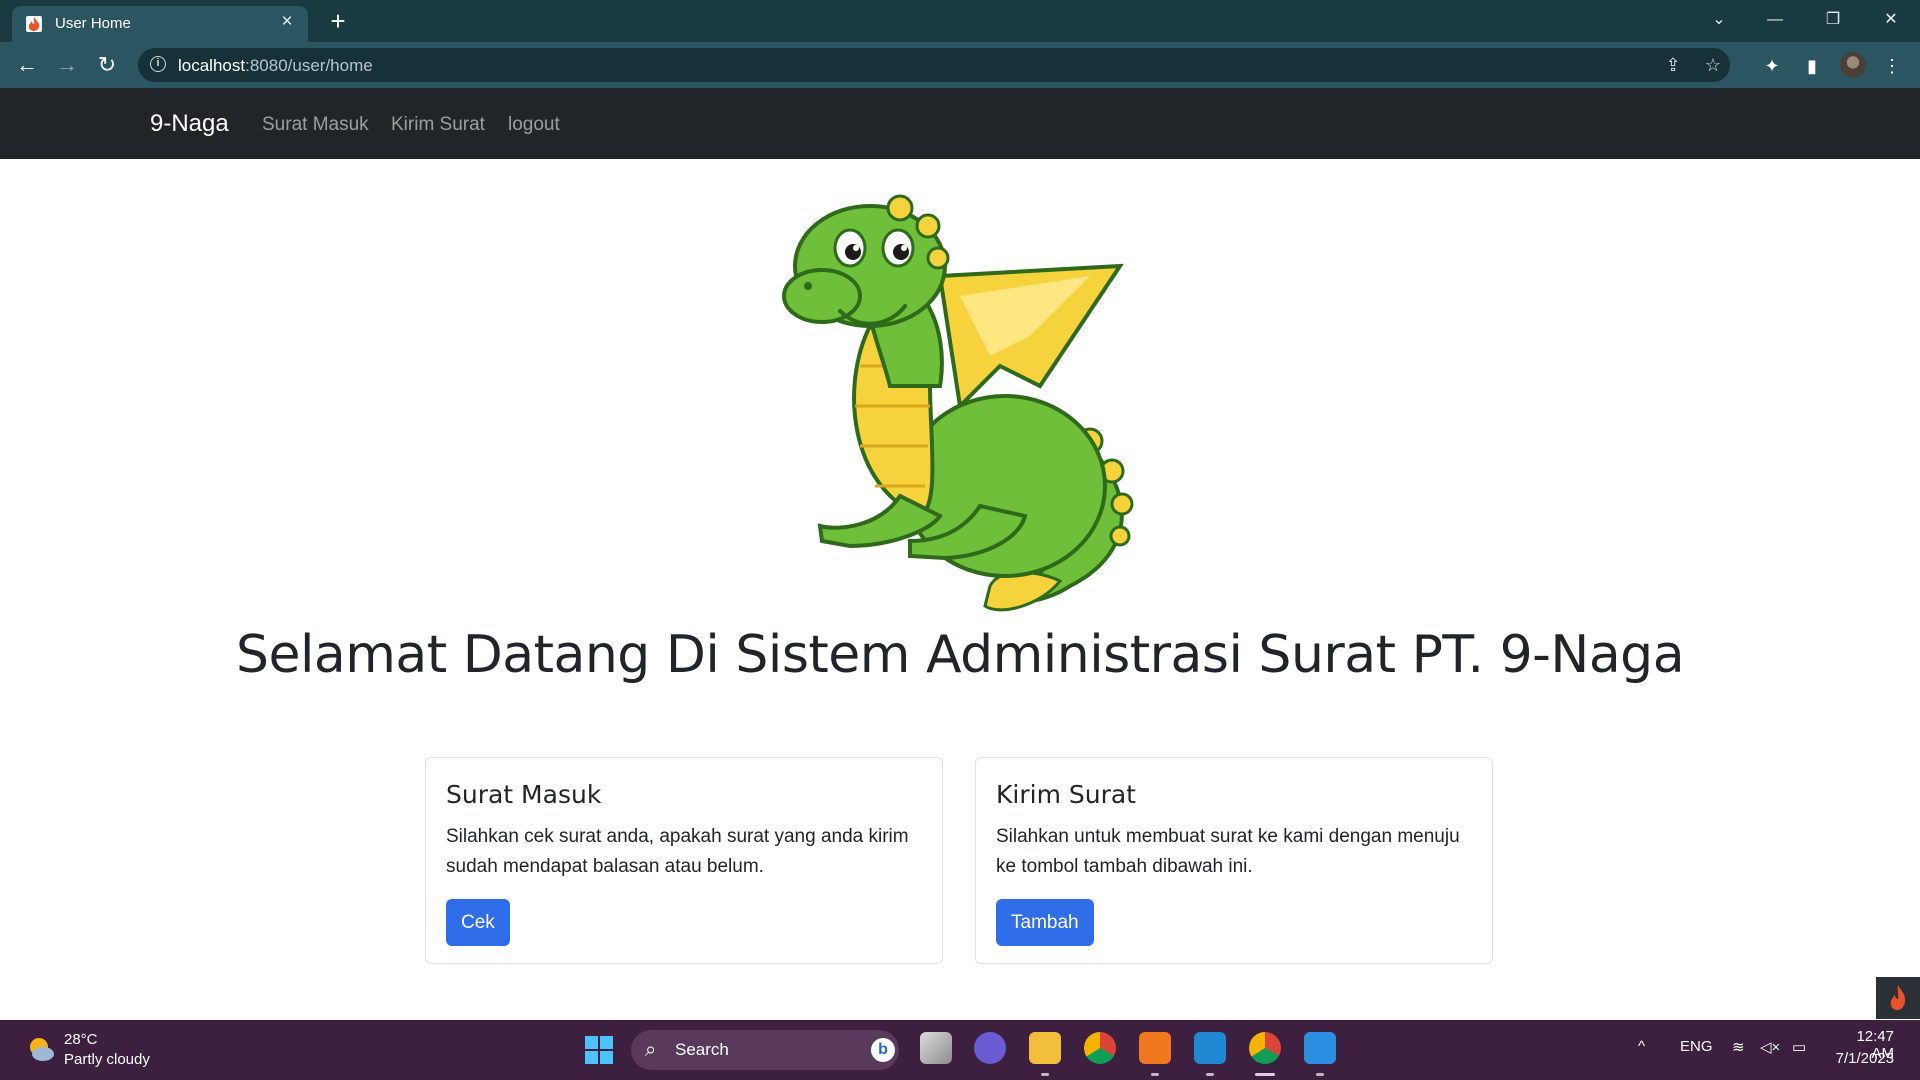 This screenshot has height=1080, width=1920. I want to click on new-tab-icon: +, so click(338, 22).